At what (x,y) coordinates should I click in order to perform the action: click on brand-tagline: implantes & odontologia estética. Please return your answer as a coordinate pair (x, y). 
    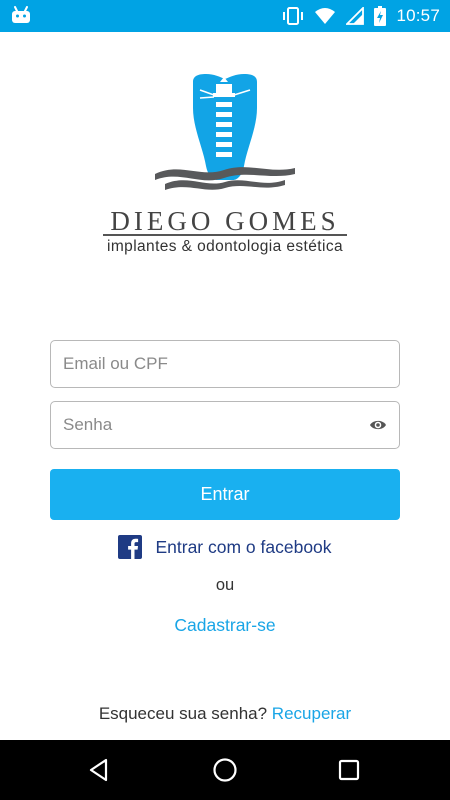
    Looking at the image, I should click on (225, 246).